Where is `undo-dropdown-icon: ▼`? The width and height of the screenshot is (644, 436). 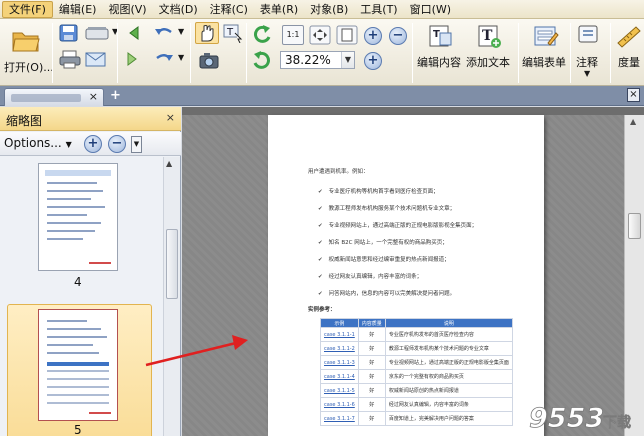
undo-dropdown-icon: ▼ is located at coordinates (181, 31).